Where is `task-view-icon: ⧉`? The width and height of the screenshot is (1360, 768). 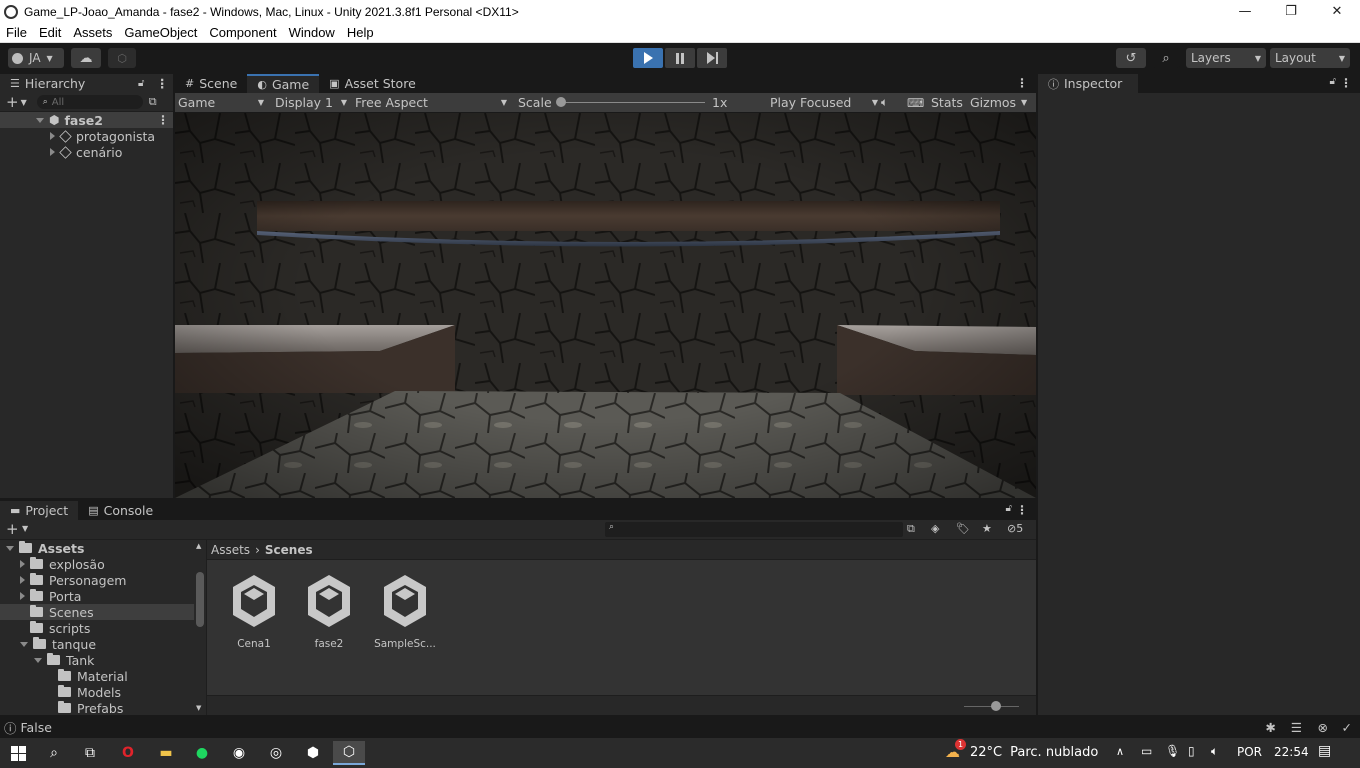
task-view-icon: ⧉ is located at coordinates (90, 753).